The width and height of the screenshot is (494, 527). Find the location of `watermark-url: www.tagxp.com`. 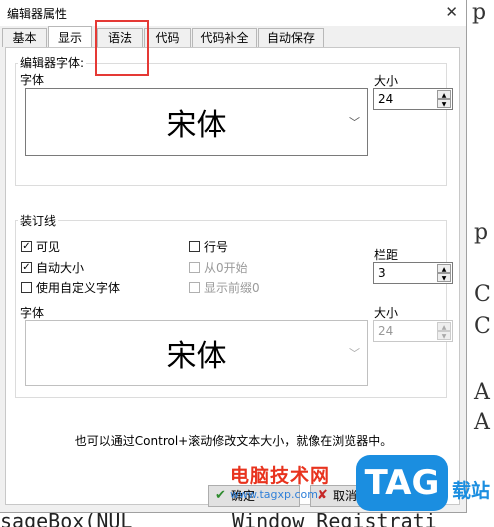

watermark-url: www.tagxp.com is located at coordinates (274, 494).